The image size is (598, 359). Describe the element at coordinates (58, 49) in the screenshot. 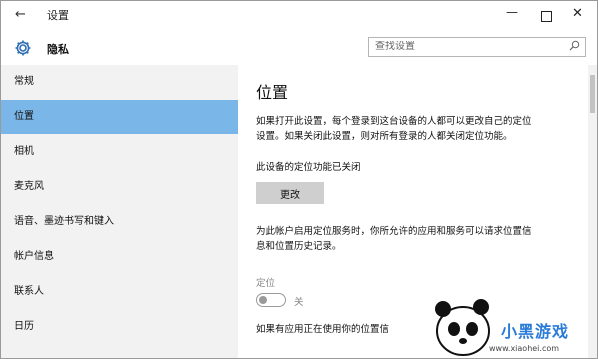

I see `section-title: 隐私` at that location.